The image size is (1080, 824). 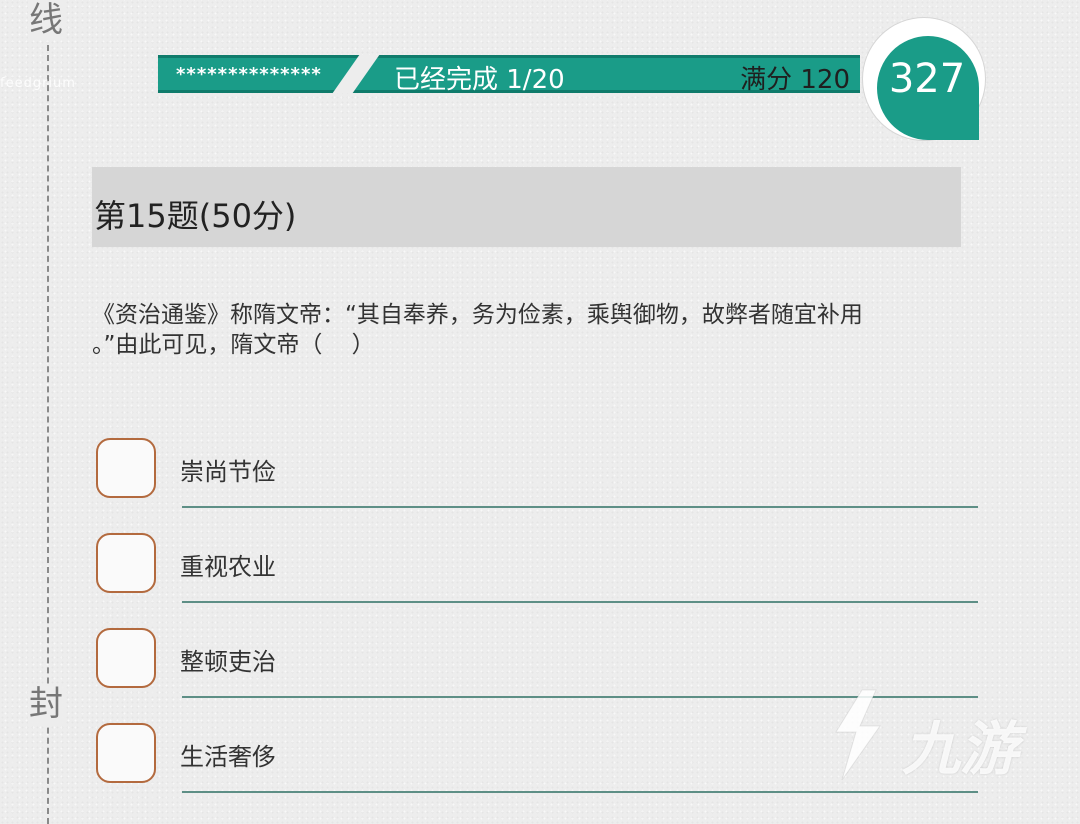 What do you see at coordinates (249, 74) in the screenshot?
I see `stars-rating: **************` at bounding box center [249, 74].